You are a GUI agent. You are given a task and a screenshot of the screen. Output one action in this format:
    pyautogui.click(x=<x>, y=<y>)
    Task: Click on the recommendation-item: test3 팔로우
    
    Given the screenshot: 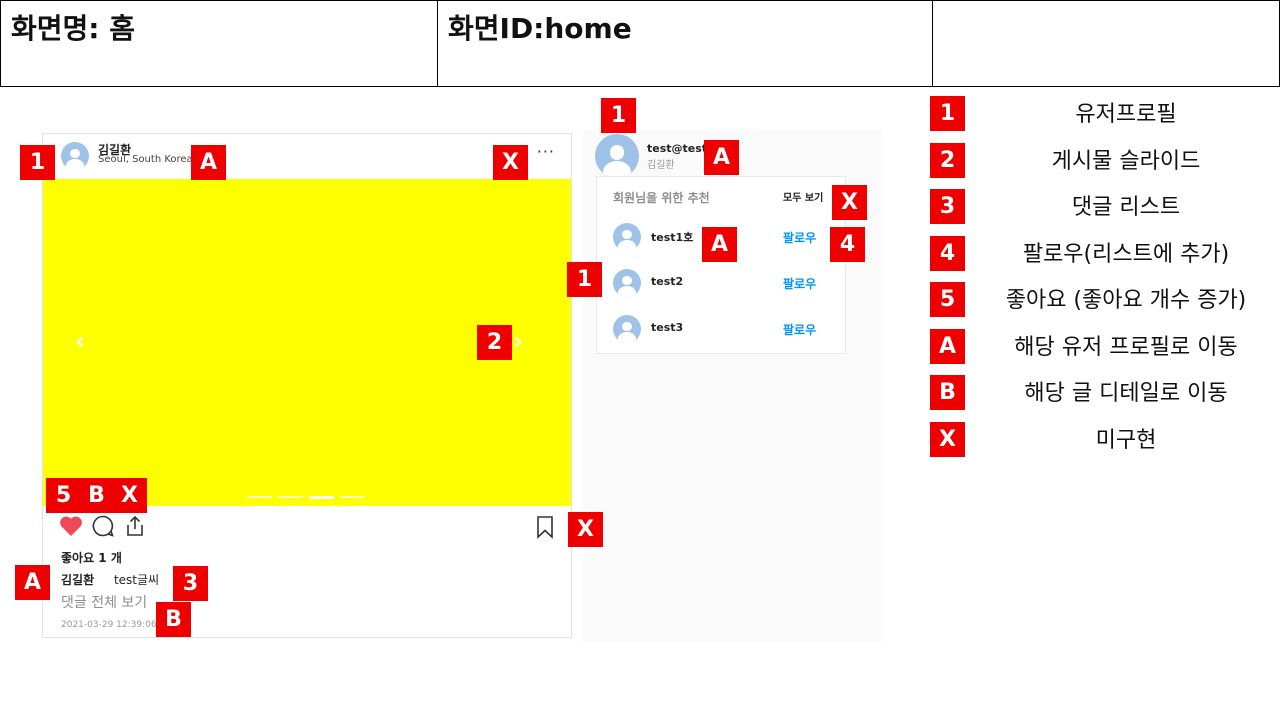 What is the action you would take?
    pyautogui.click(x=723, y=331)
    